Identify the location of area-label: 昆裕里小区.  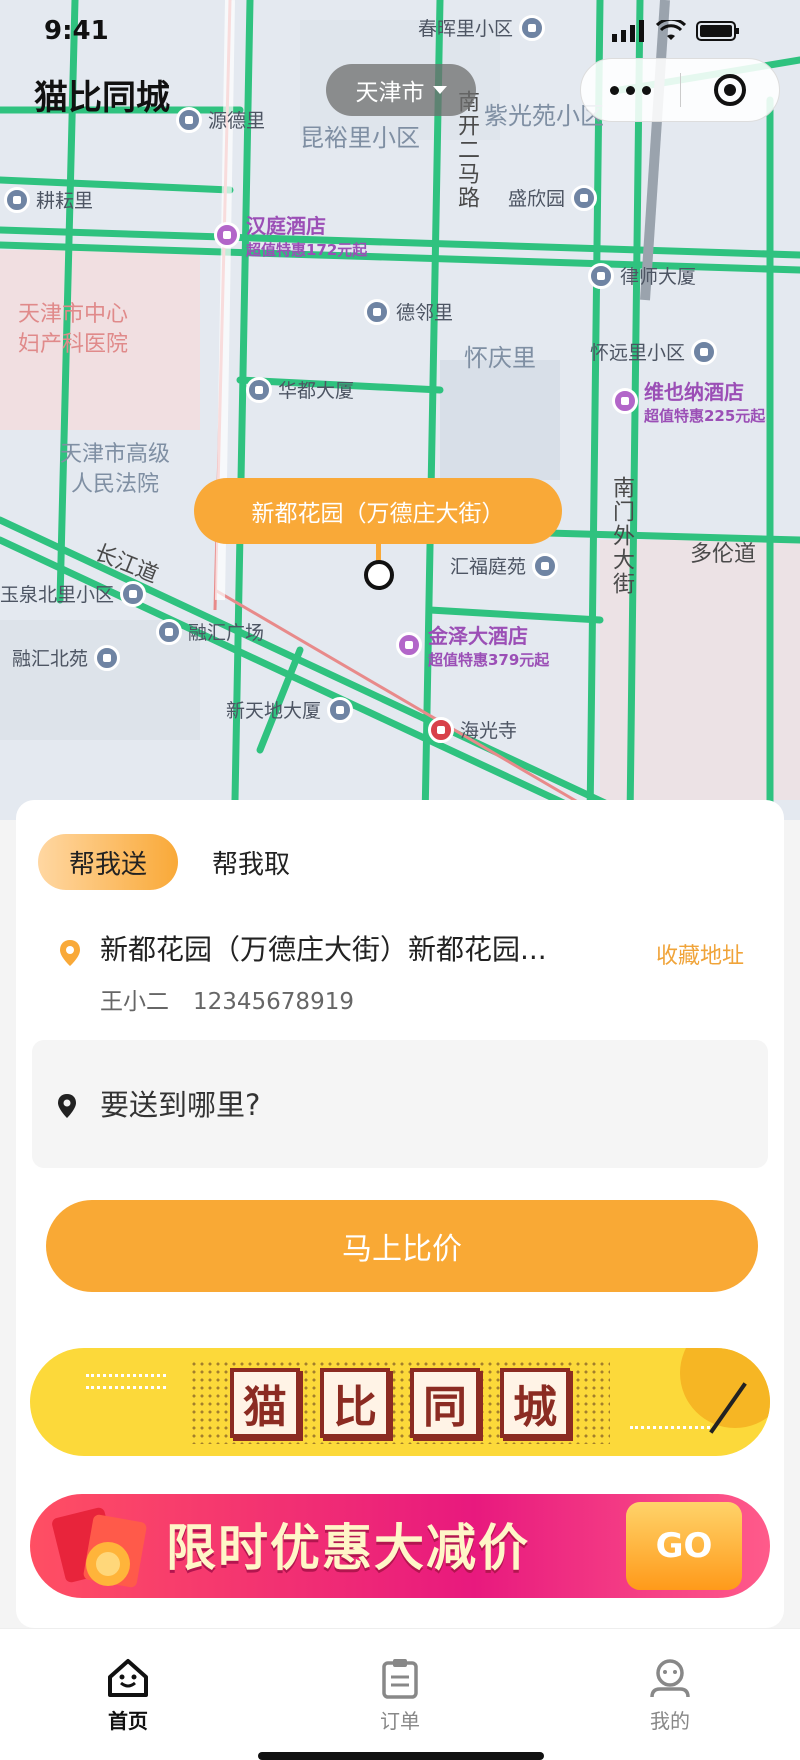
(360, 138).